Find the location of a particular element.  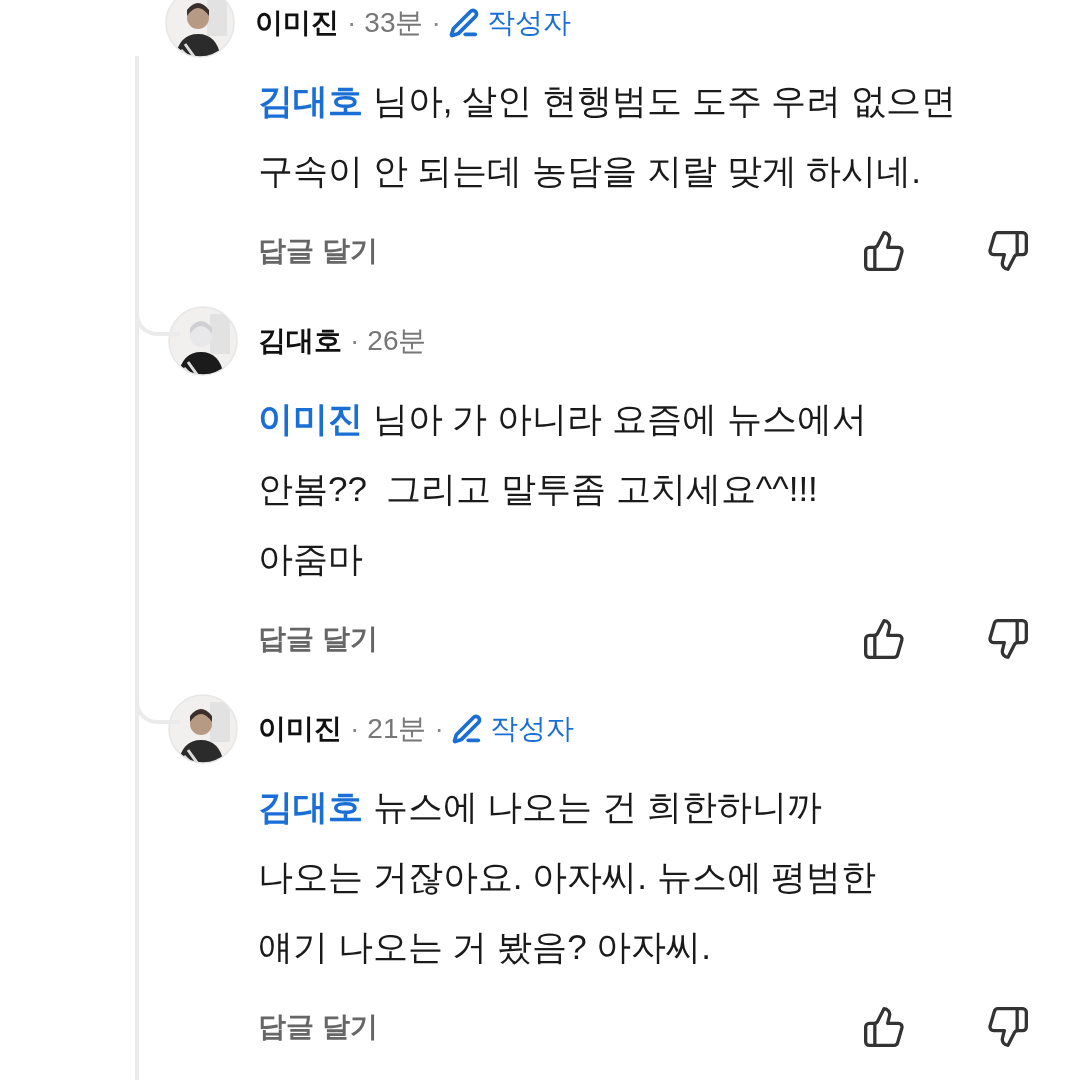

comment-time: 21분 is located at coordinates (397, 729).